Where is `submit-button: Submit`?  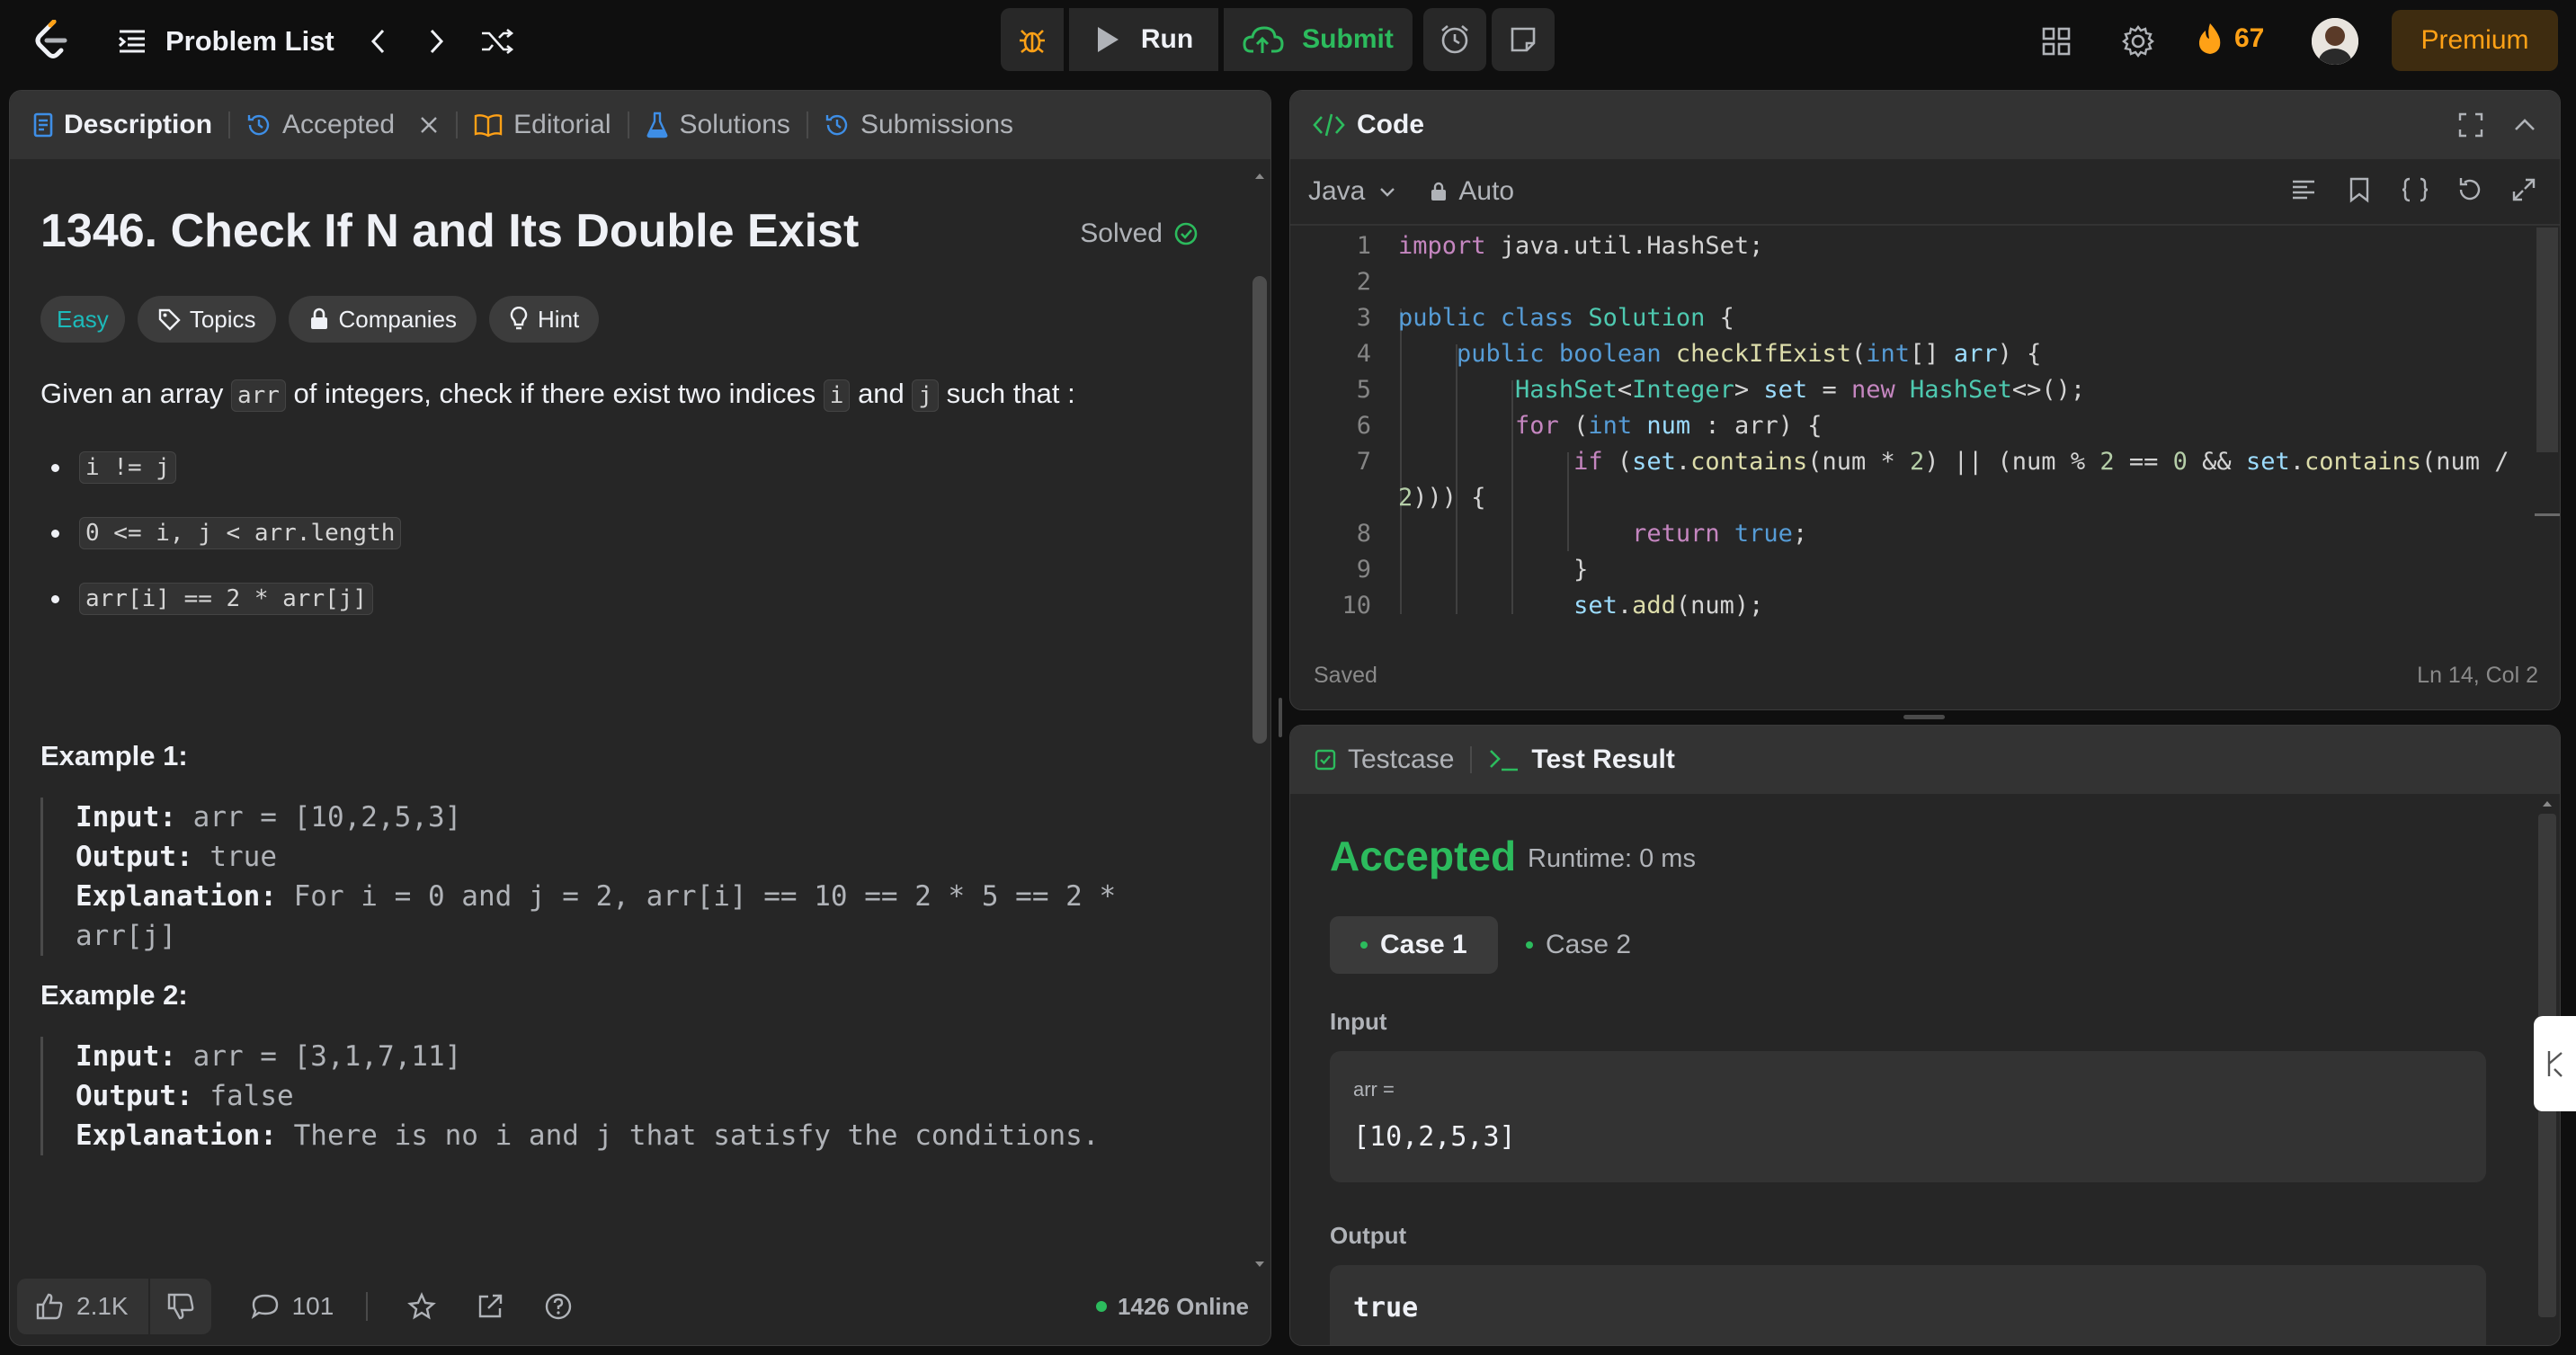 submit-button: Submit is located at coordinates (1318, 39).